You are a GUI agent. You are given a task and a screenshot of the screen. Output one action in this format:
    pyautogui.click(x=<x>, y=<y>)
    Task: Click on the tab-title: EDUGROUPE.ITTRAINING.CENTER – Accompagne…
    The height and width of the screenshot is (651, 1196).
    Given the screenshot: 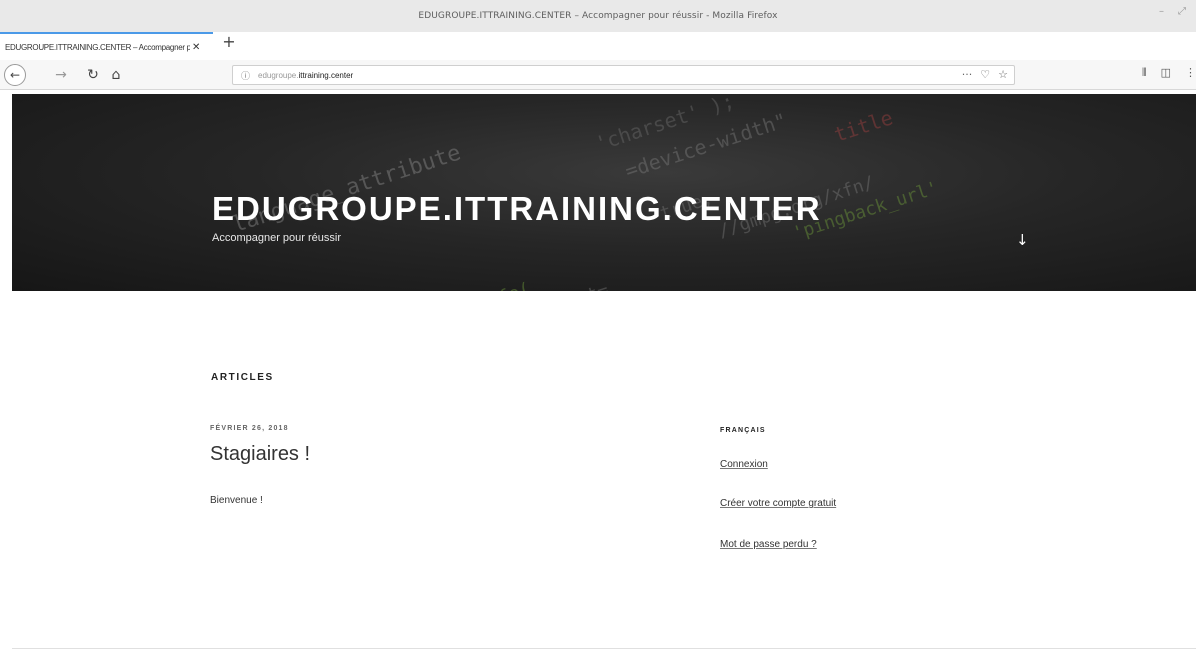 What is the action you would take?
    pyautogui.click(x=97, y=47)
    